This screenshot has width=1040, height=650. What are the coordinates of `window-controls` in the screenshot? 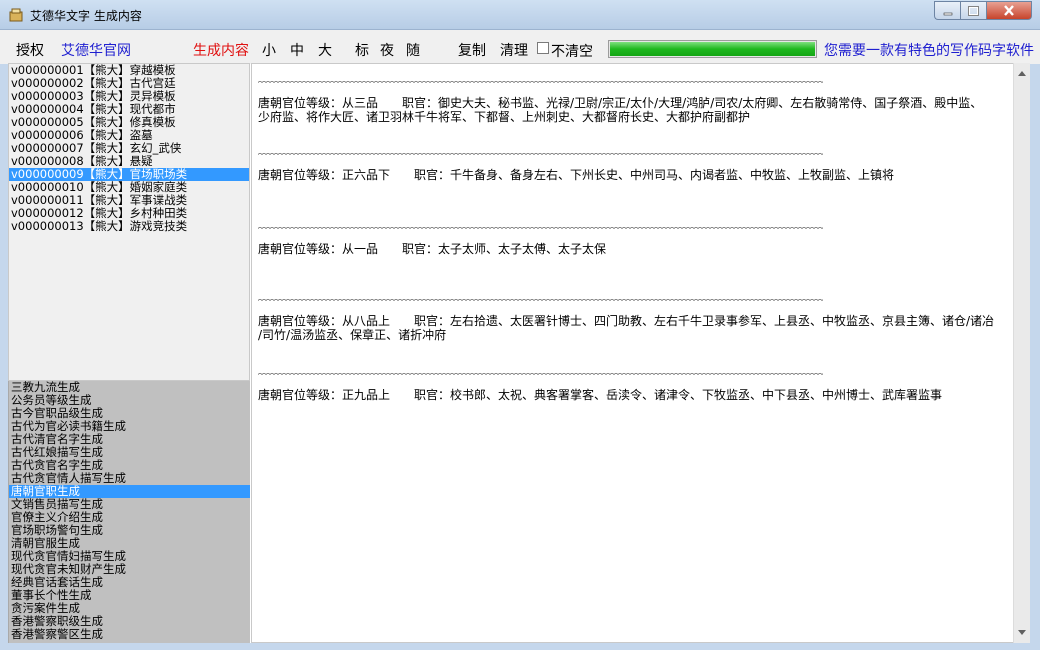 It's located at (983, 11).